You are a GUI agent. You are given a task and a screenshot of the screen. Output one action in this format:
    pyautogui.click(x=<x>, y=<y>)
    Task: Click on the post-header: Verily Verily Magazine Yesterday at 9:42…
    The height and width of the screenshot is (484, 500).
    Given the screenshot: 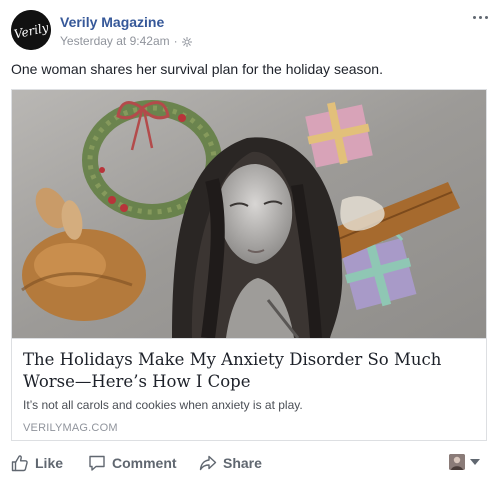 What is the action you would take?
    pyautogui.click(x=251, y=30)
    